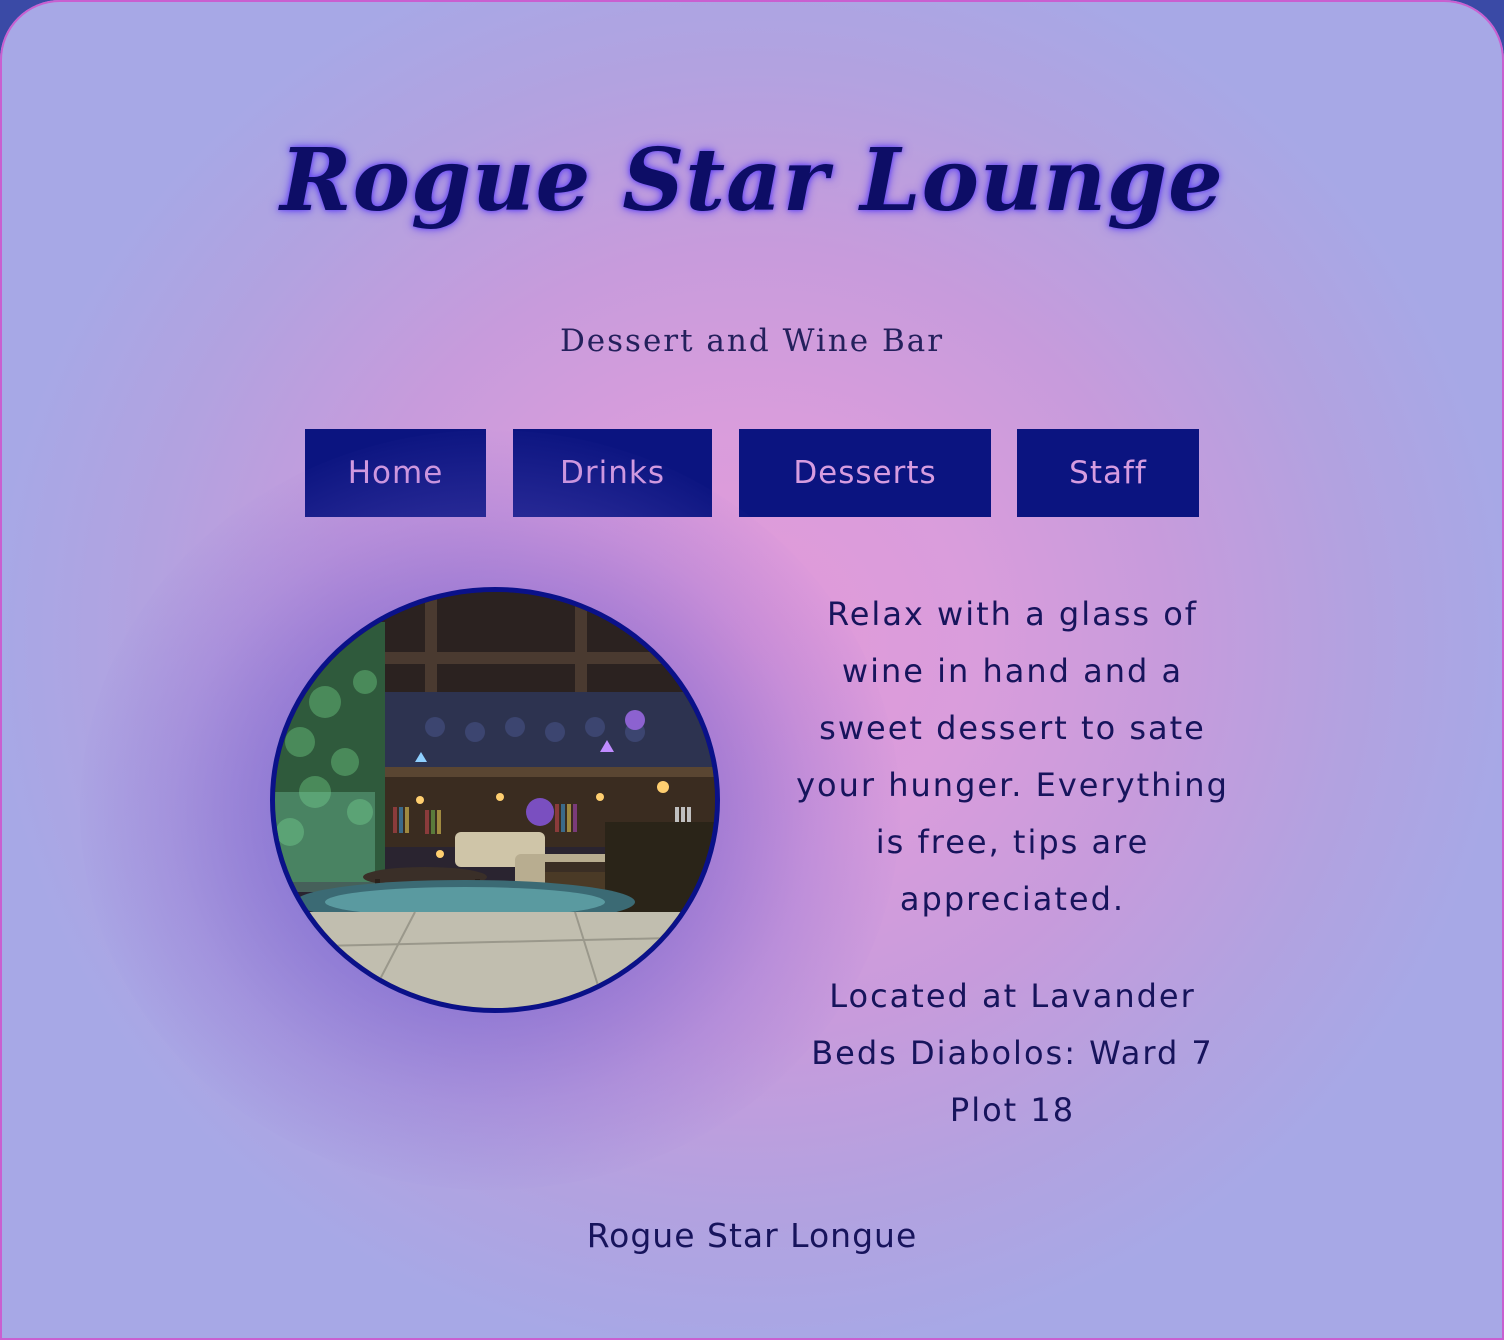 The height and width of the screenshot is (1340, 1504). Describe the element at coordinates (865, 473) in the screenshot. I see `nav-desserts-button: Desserts` at that location.